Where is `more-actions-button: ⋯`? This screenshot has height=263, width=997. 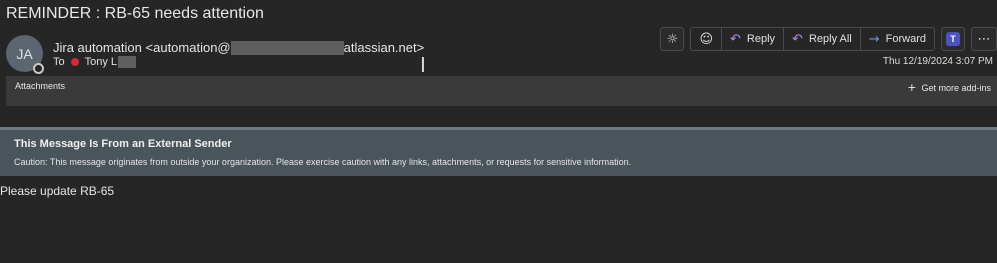 more-actions-button: ⋯ is located at coordinates (984, 39).